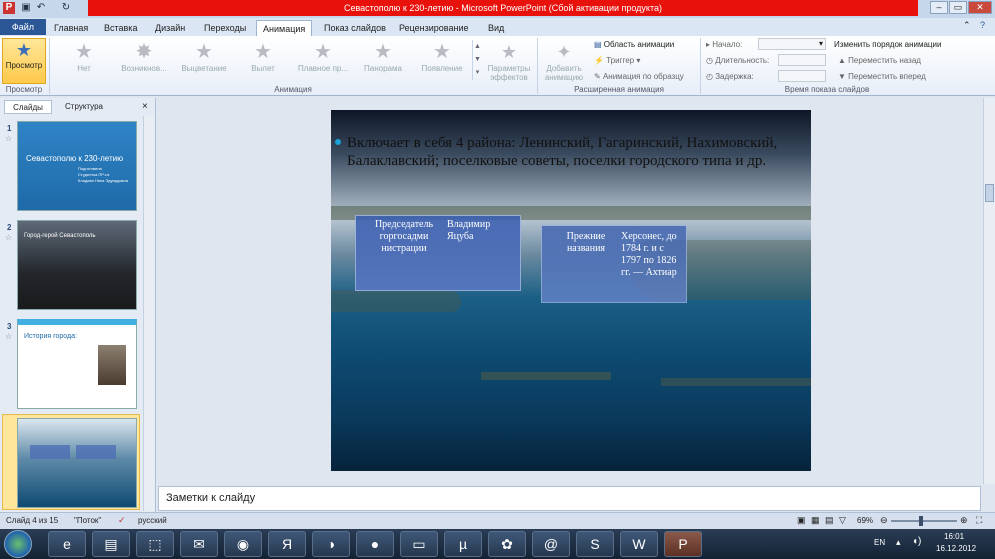 This screenshot has height=559, width=995. I want to click on start-button, so click(18, 544).